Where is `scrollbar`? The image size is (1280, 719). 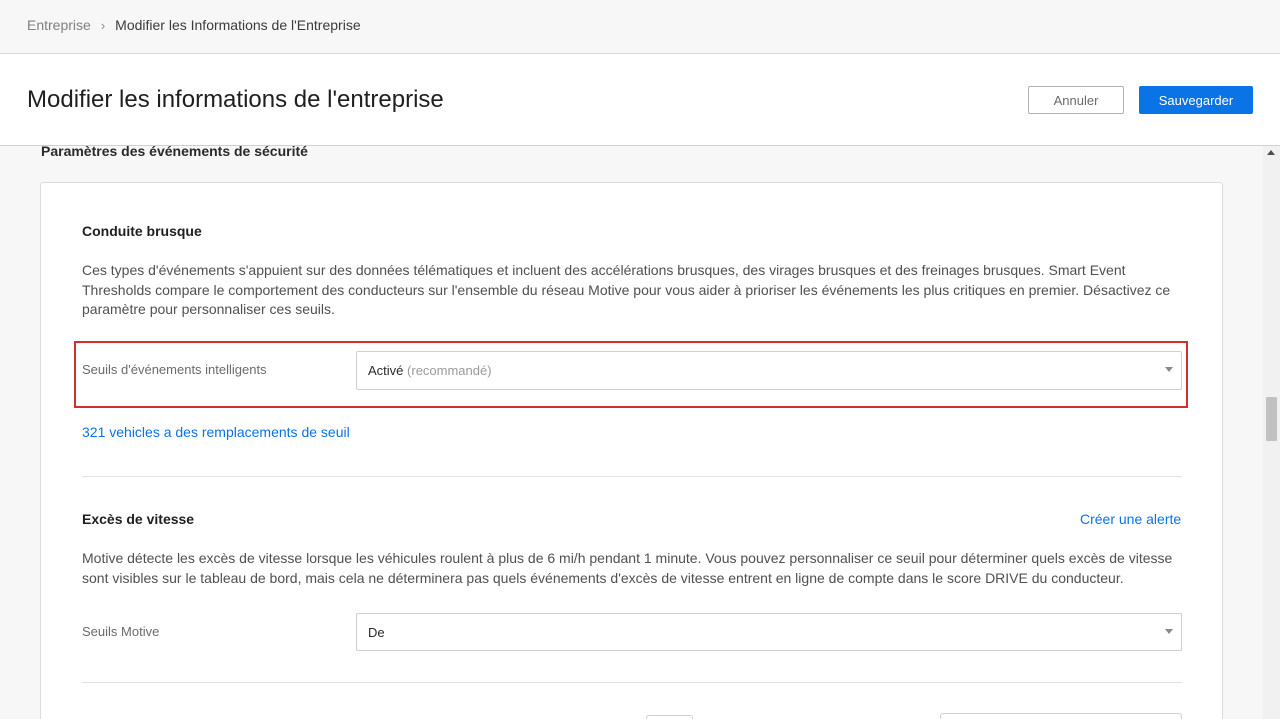 scrollbar is located at coordinates (1271, 432).